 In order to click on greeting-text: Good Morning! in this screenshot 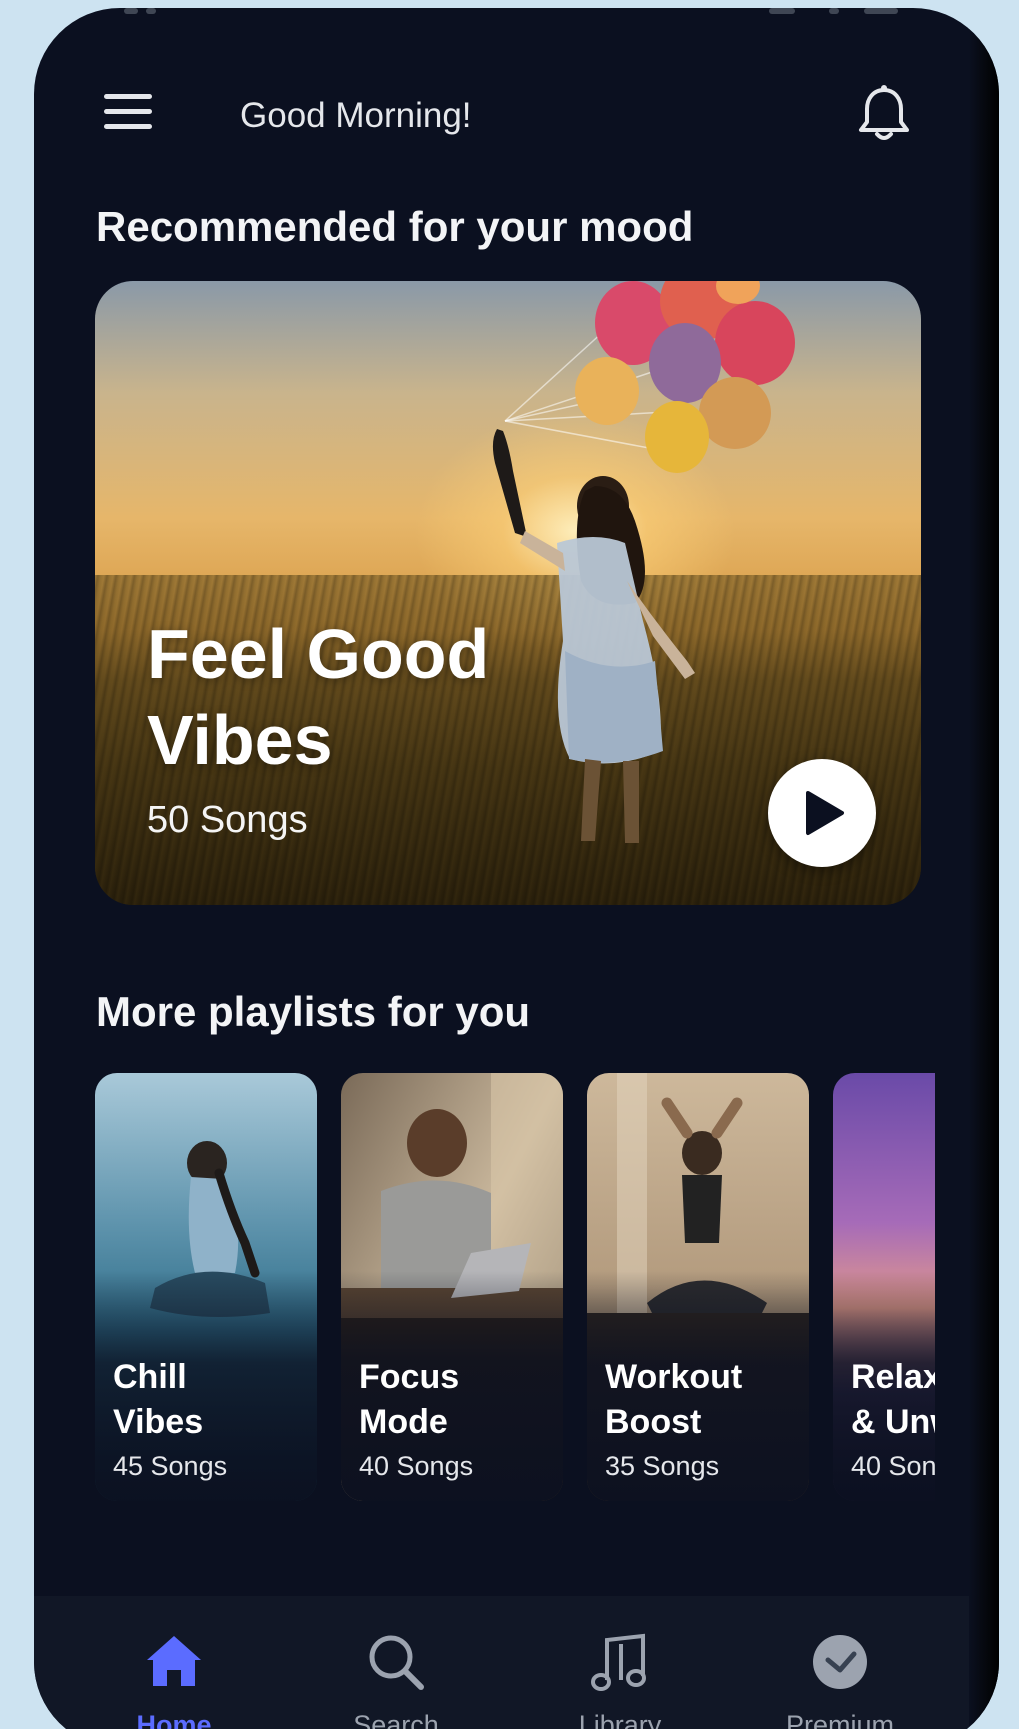, I will do `click(356, 115)`.